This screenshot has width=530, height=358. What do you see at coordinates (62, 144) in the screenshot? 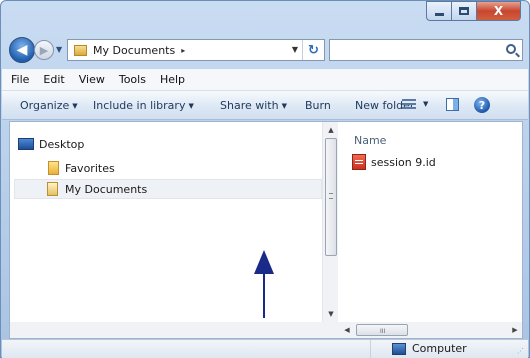
I see `tree-item-label: Desktop` at bounding box center [62, 144].